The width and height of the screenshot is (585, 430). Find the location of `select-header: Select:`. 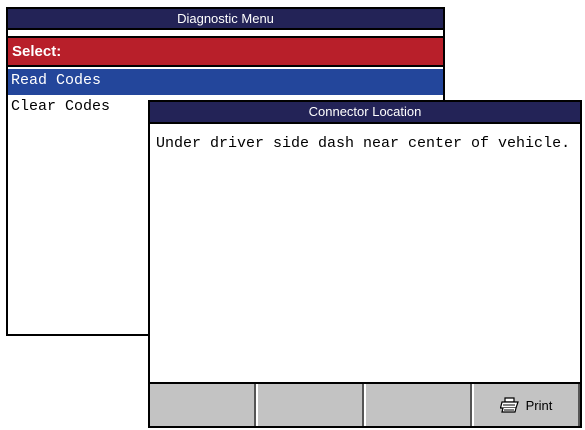

select-header: Select: is located at coordinates (225, 51).